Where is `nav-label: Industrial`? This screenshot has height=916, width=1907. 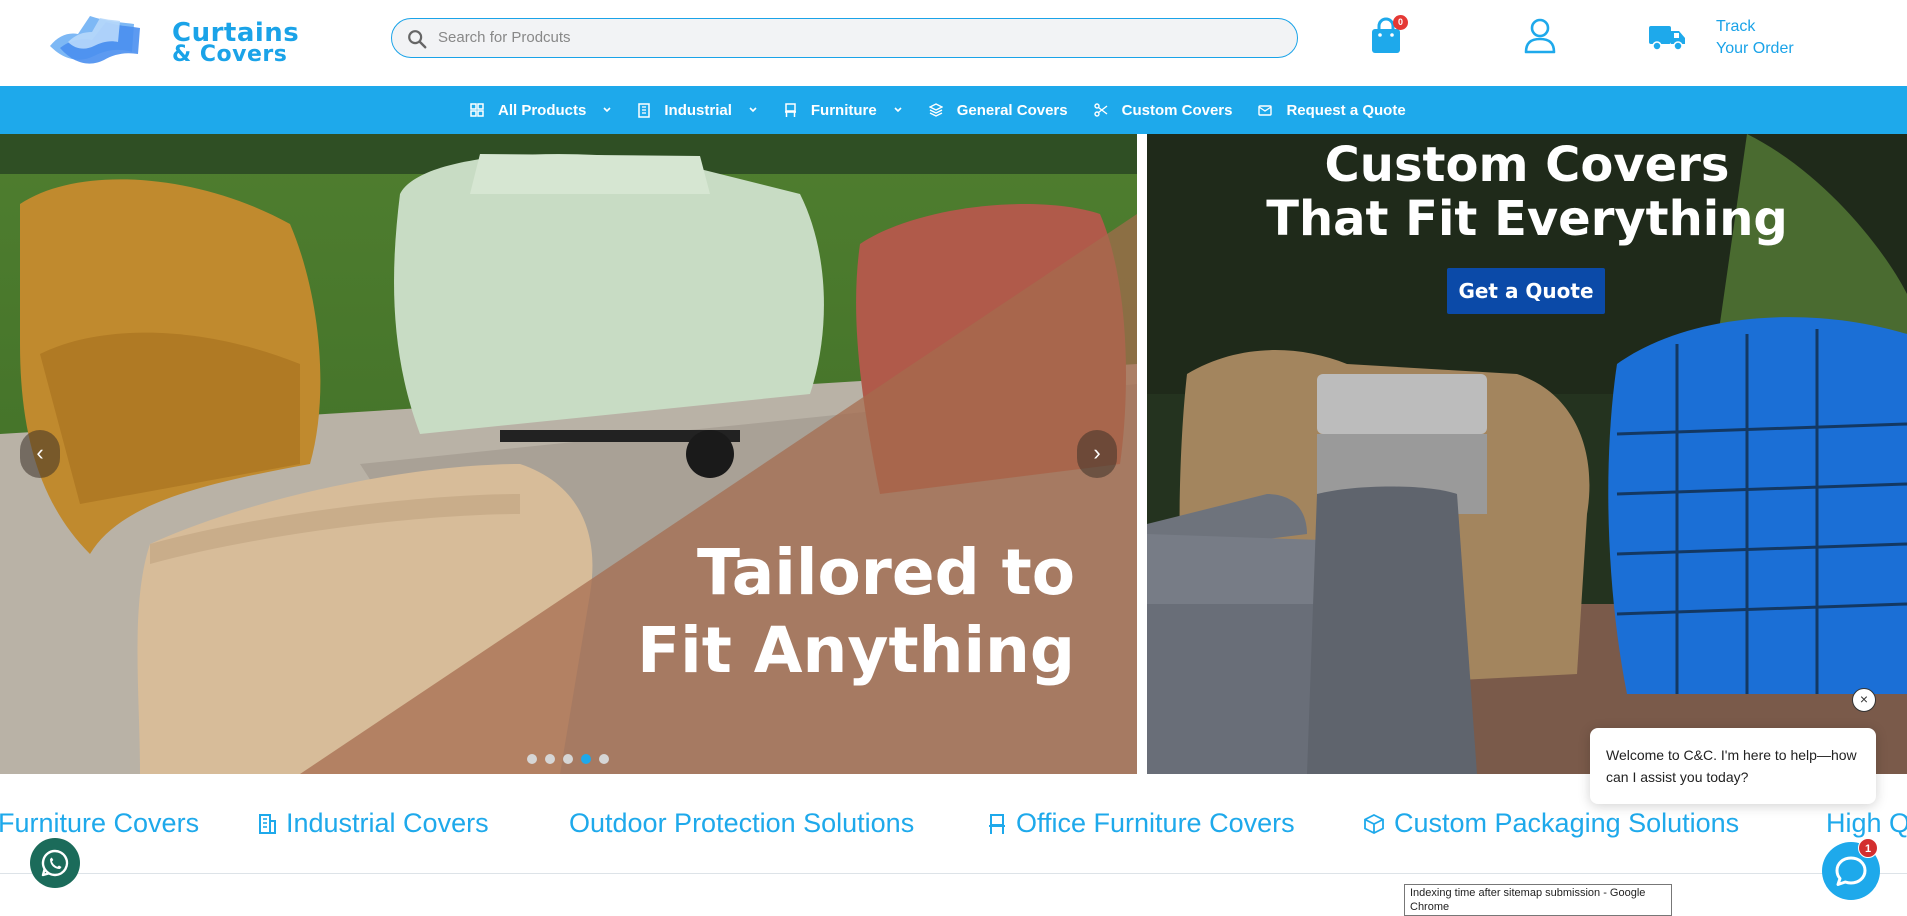 nav-label: Industrial is located at coordinates (698, 110).